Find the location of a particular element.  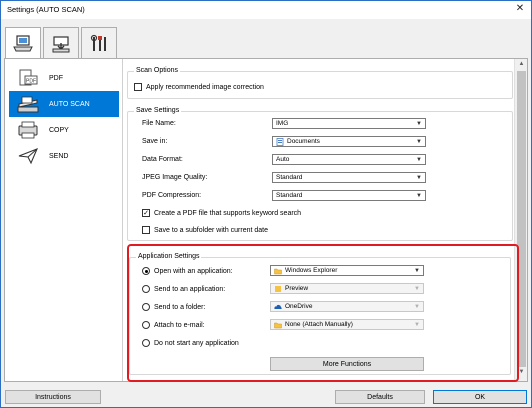

instructions-button: Instructions is located at coordinates (53, 397).